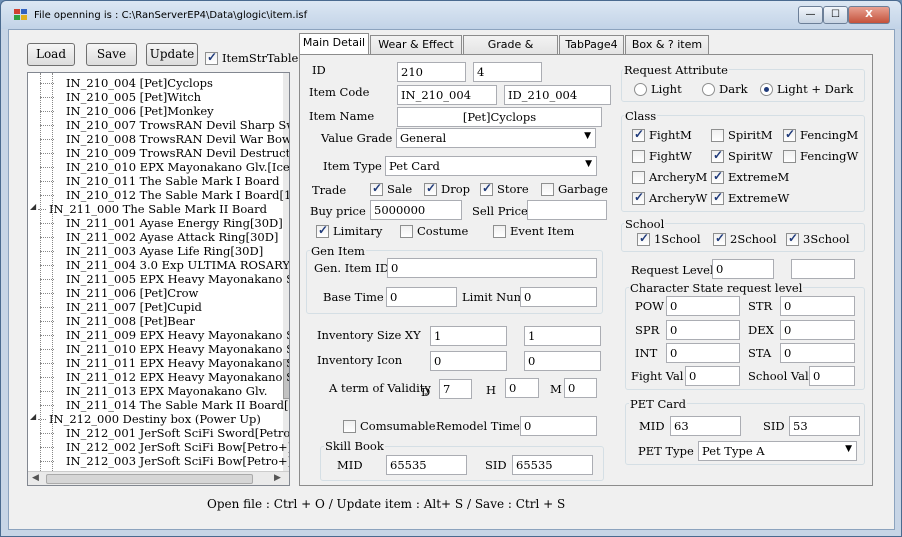 The width and height of the screenshot is (902, 537). Describe the element at coordinates (777, 451) in the screenshot. I see `pet-type-select: Pet Type A ▼` at that location.